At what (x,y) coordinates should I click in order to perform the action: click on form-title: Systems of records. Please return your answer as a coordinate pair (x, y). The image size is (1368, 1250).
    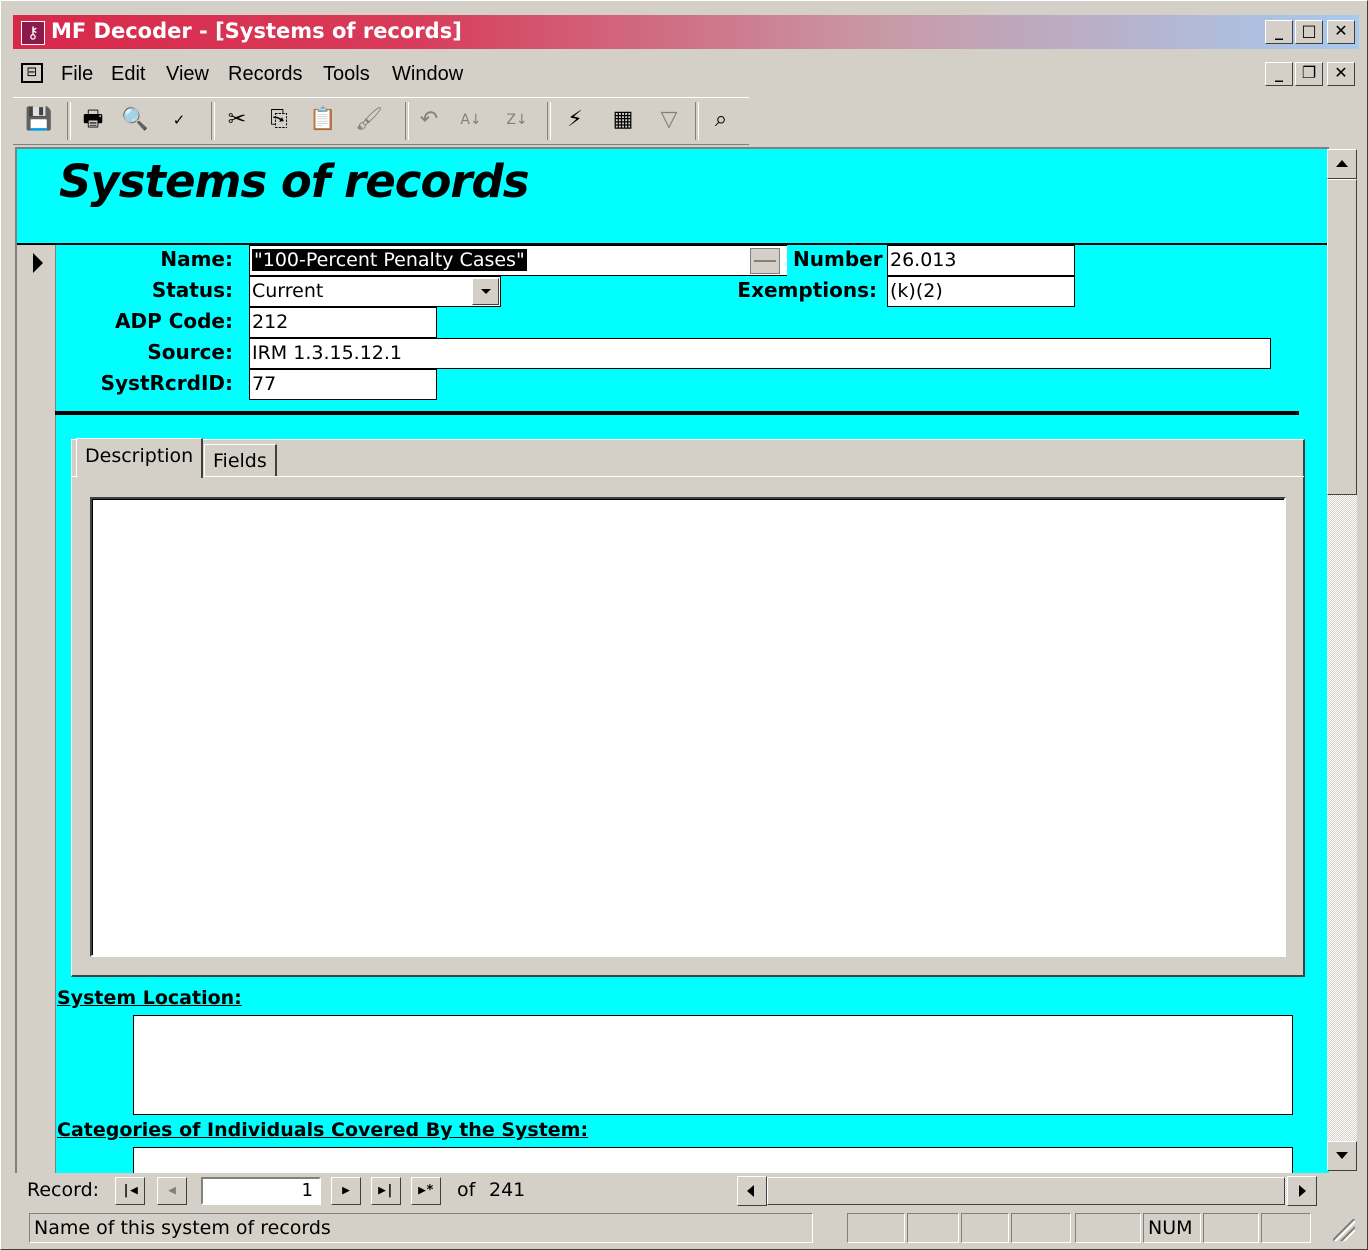
    Looking at the image, I should click on (294, 181).